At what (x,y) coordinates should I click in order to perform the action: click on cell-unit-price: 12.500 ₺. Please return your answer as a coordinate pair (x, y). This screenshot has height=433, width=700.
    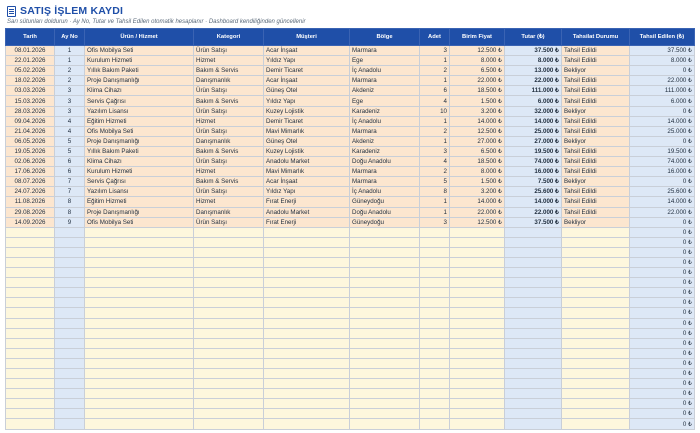
    Looking at the image, I should click on (477, 131).